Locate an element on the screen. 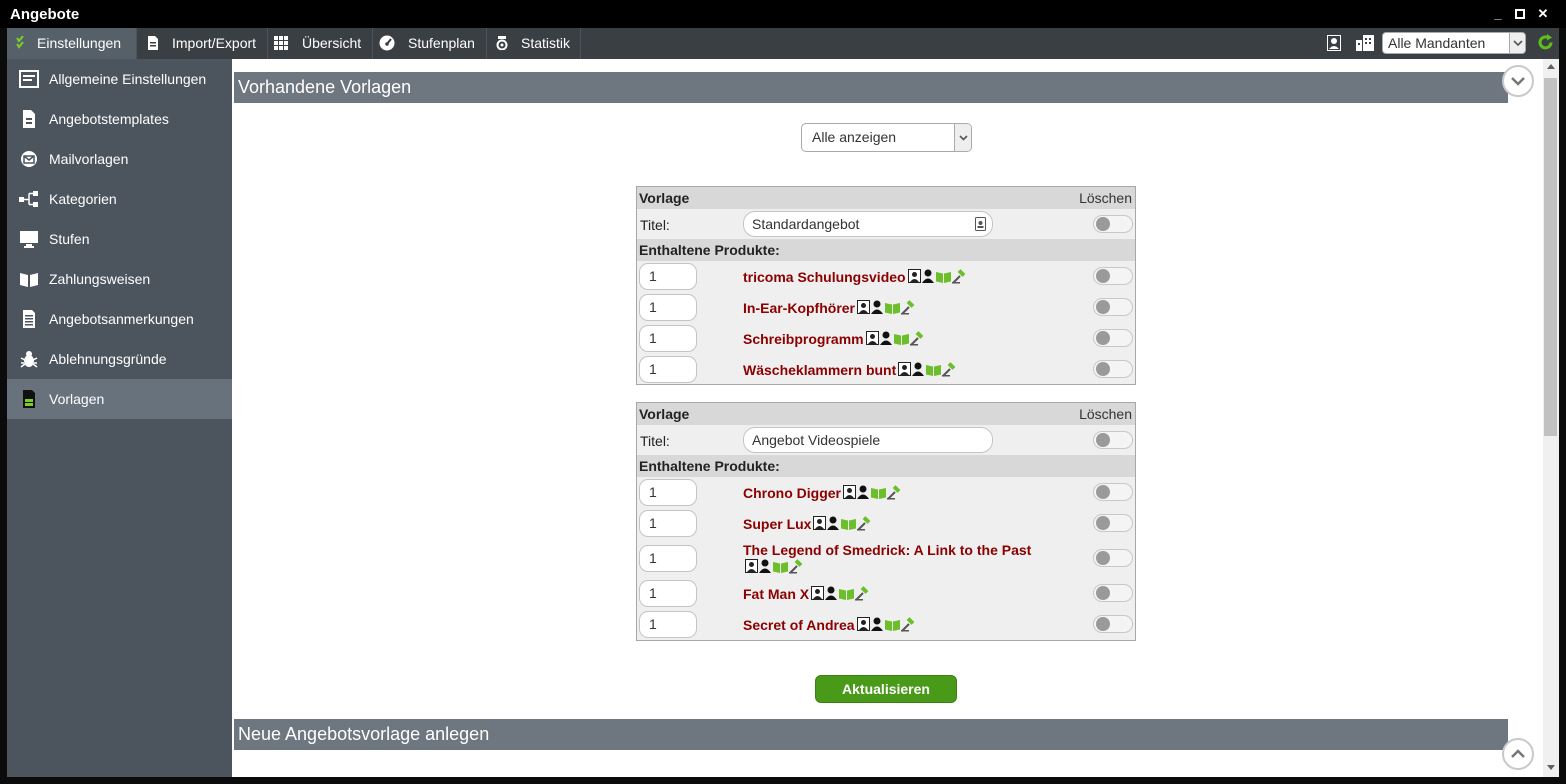 Image resolution: width=1566 pixels, height=784 pixels. menu-label: Statistik is located at coordinates (546, 43).